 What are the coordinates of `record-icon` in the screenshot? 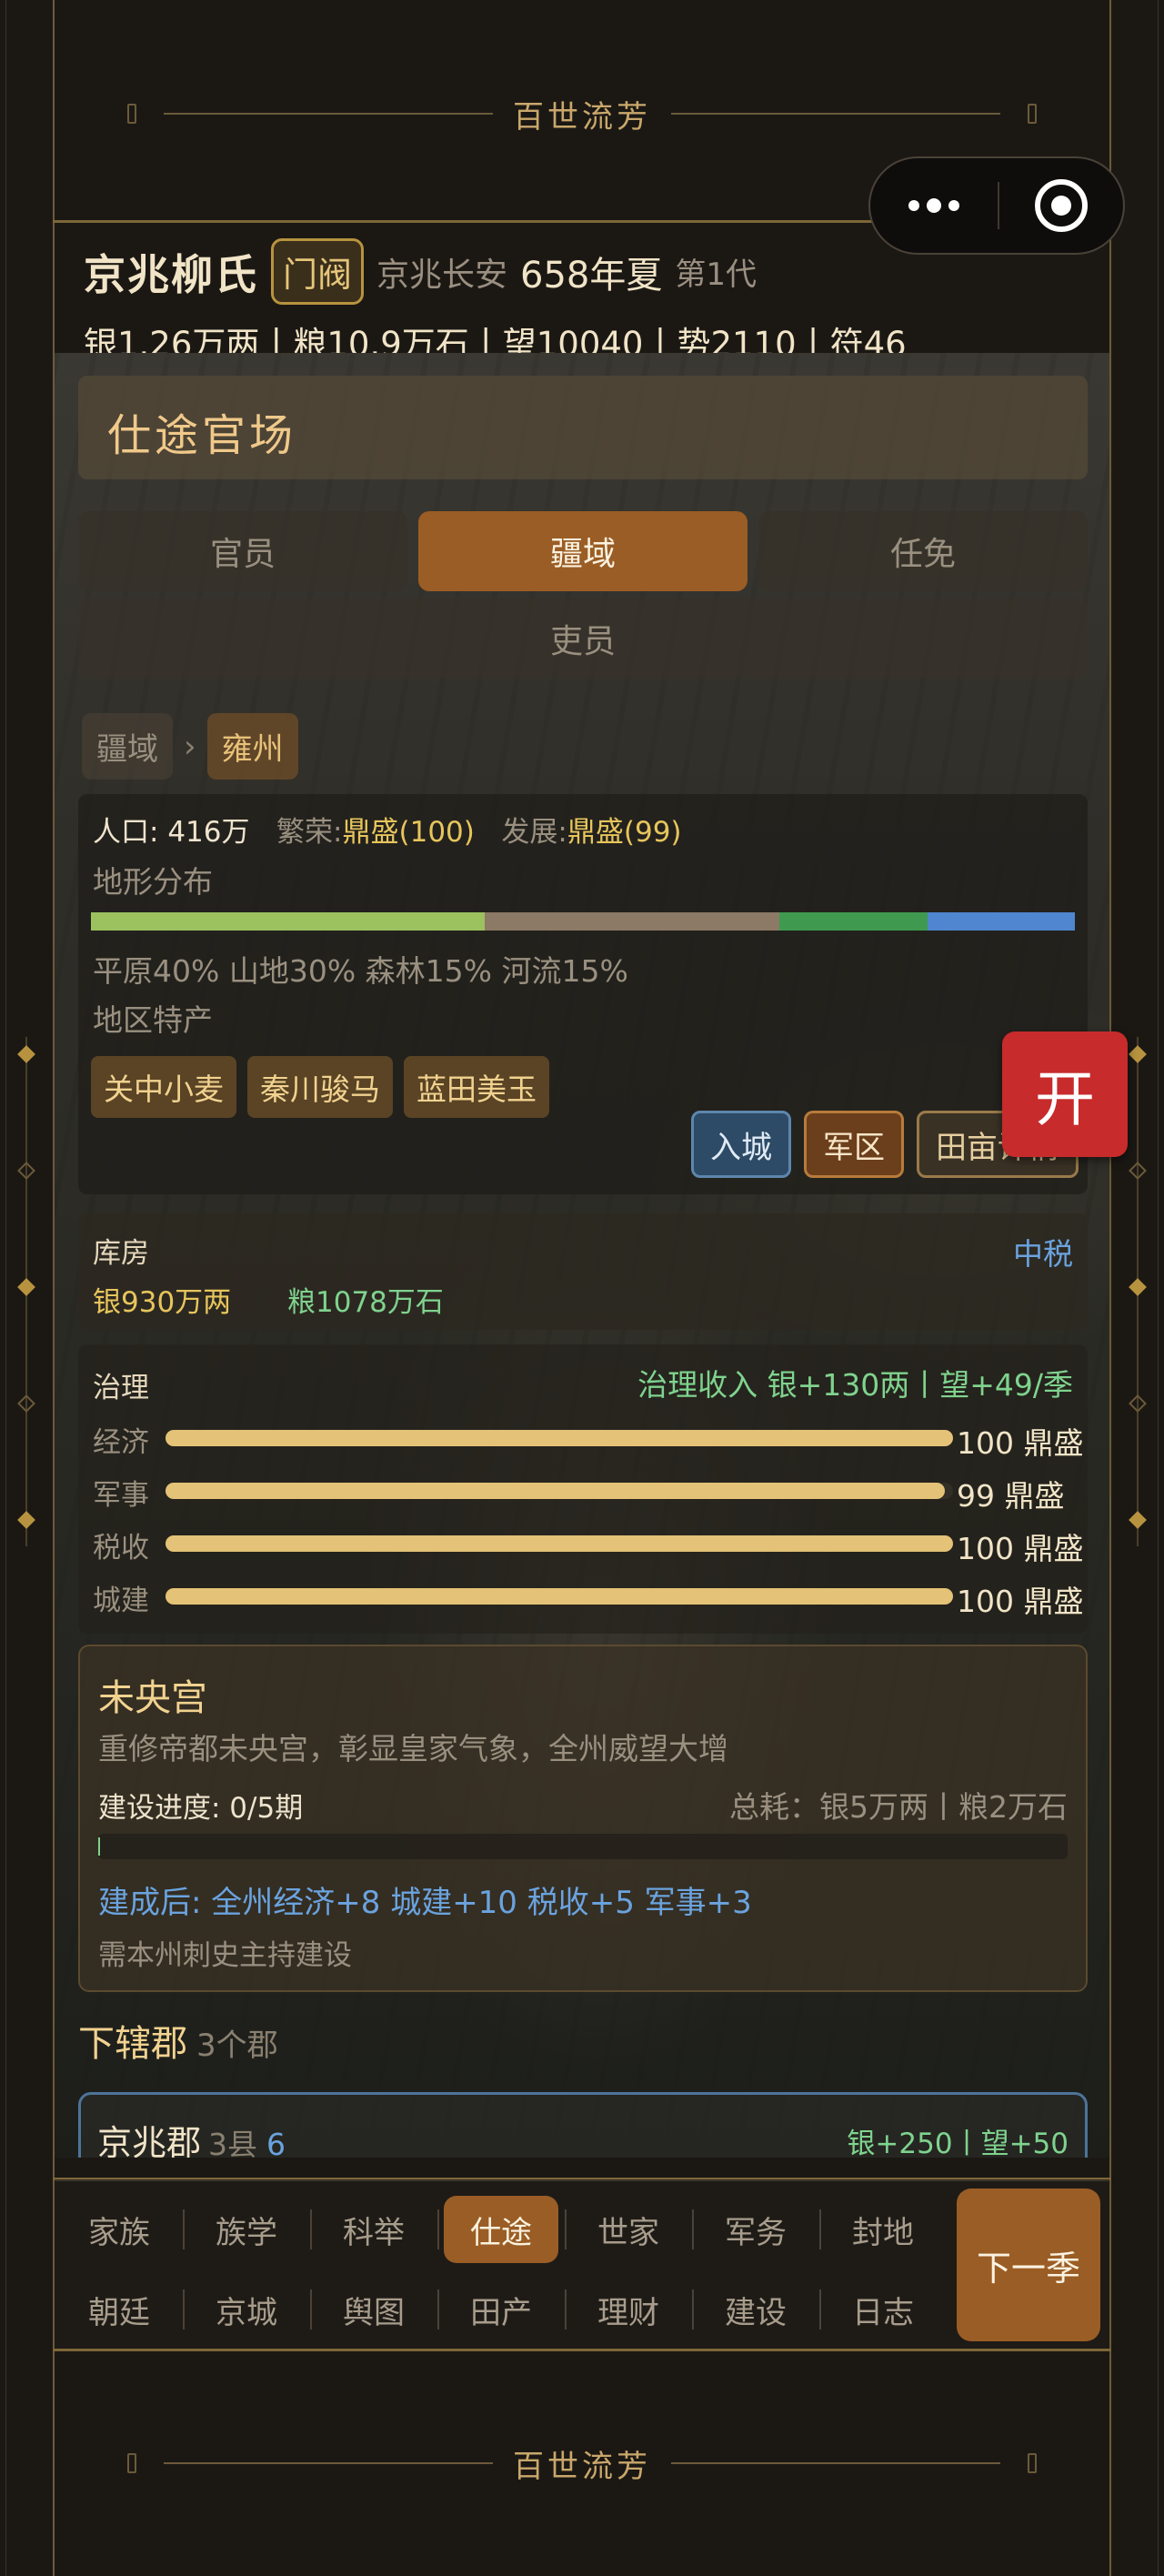 It's located at (1061, 205).